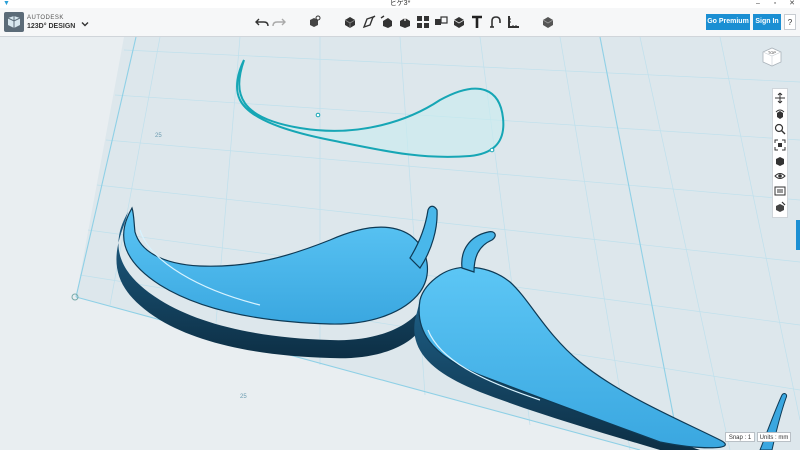 This screenshot has width=800, height=450. I want to click on main-toolbar: AUTODESK 123D° DESIGN, so click(400, 22).